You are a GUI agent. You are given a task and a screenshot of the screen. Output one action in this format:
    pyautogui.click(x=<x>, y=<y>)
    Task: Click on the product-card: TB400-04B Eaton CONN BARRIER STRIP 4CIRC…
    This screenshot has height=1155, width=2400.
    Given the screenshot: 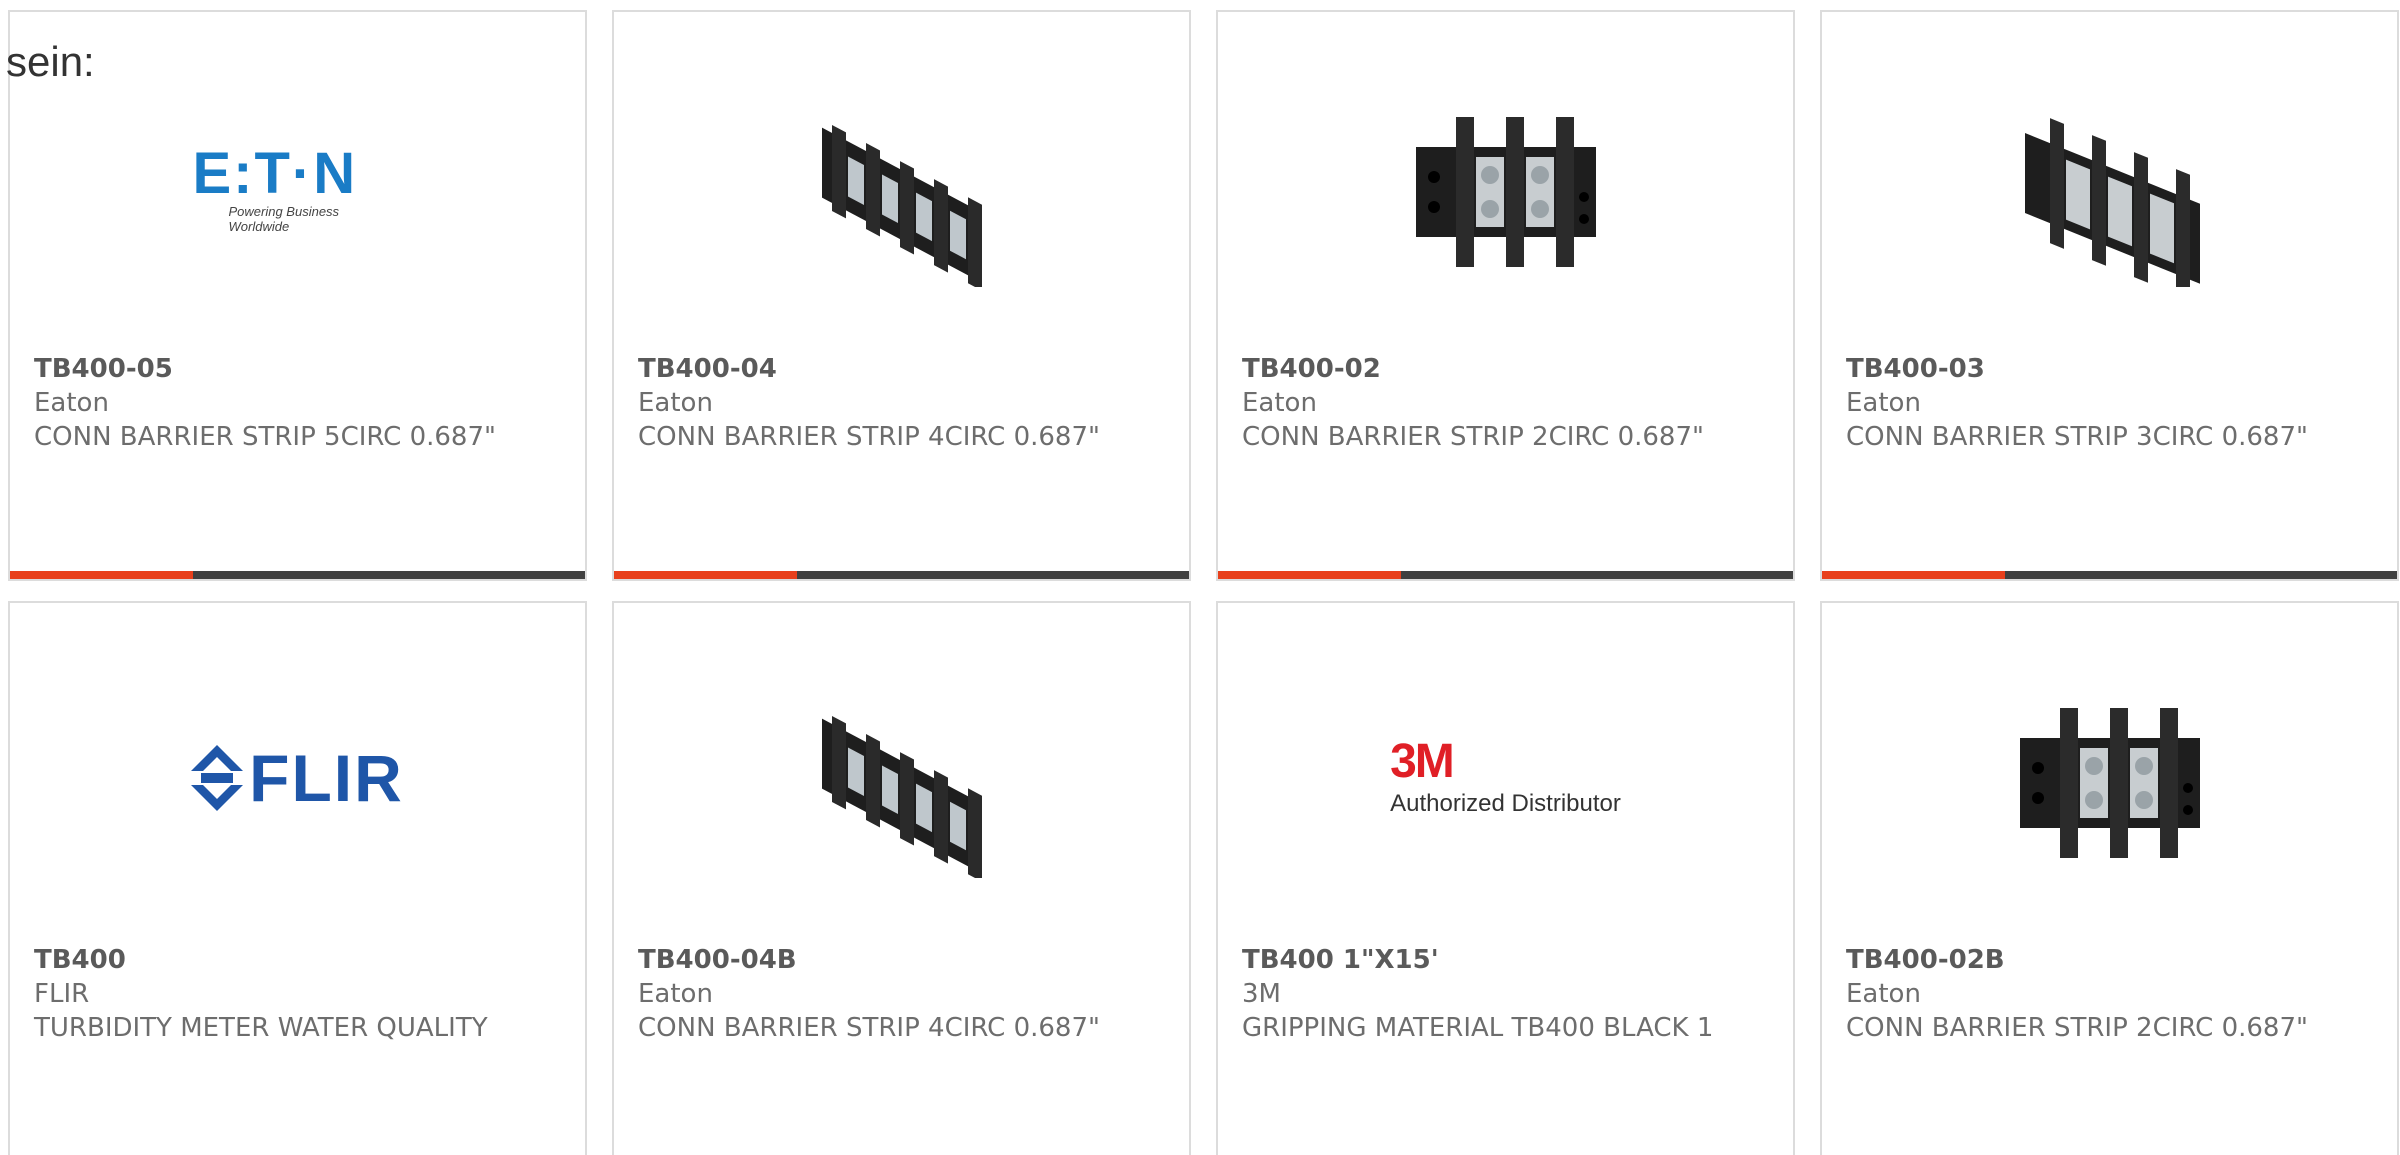 What is the action you would take?
    pyautogui.click(x=901, y=878)
    